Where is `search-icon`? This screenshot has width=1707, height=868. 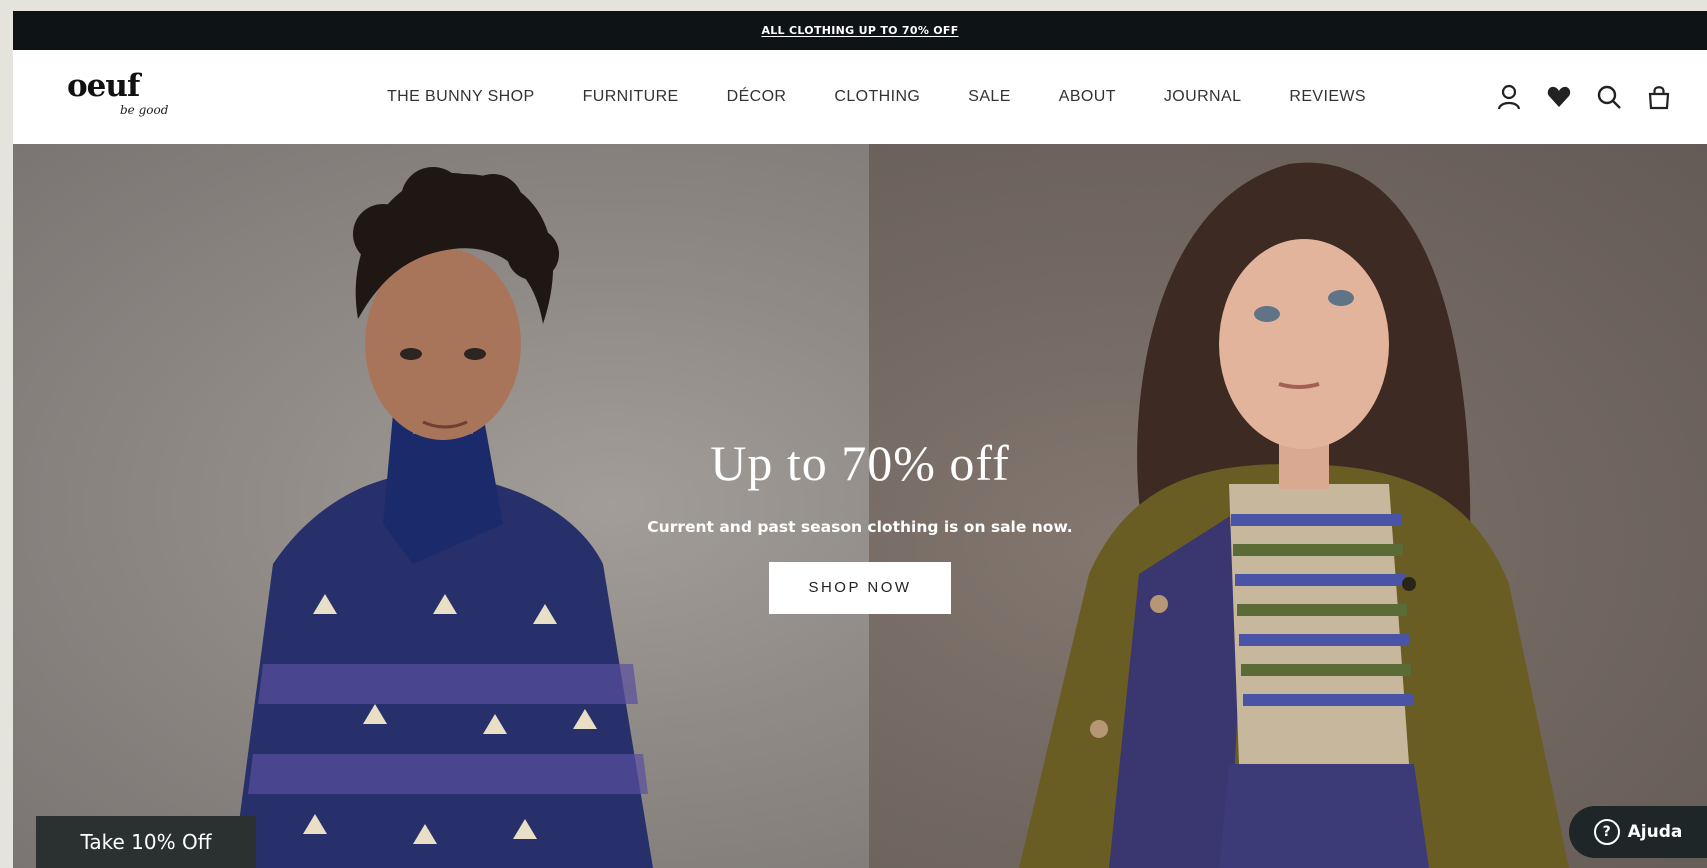
search-icon is located at coordinates (1609, 97).